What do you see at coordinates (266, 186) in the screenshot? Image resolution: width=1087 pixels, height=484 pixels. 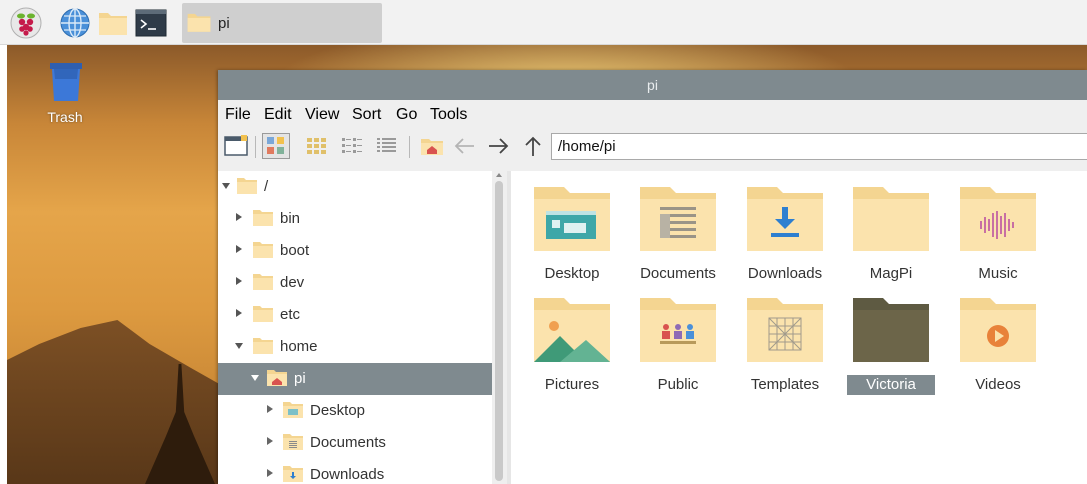 I see `tree-item-label: /` at bounding box center [266, 186].